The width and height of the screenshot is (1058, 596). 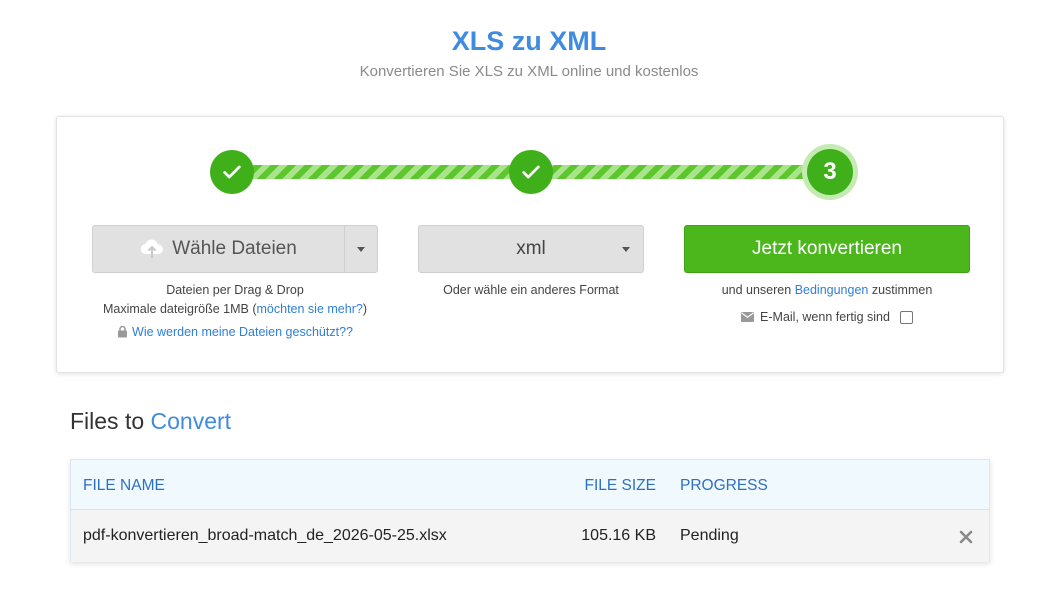 What do you see at coordinates (152, 248) in the screenshot?
I see `cloud-upload-icon` at bounding box center [152, 248].